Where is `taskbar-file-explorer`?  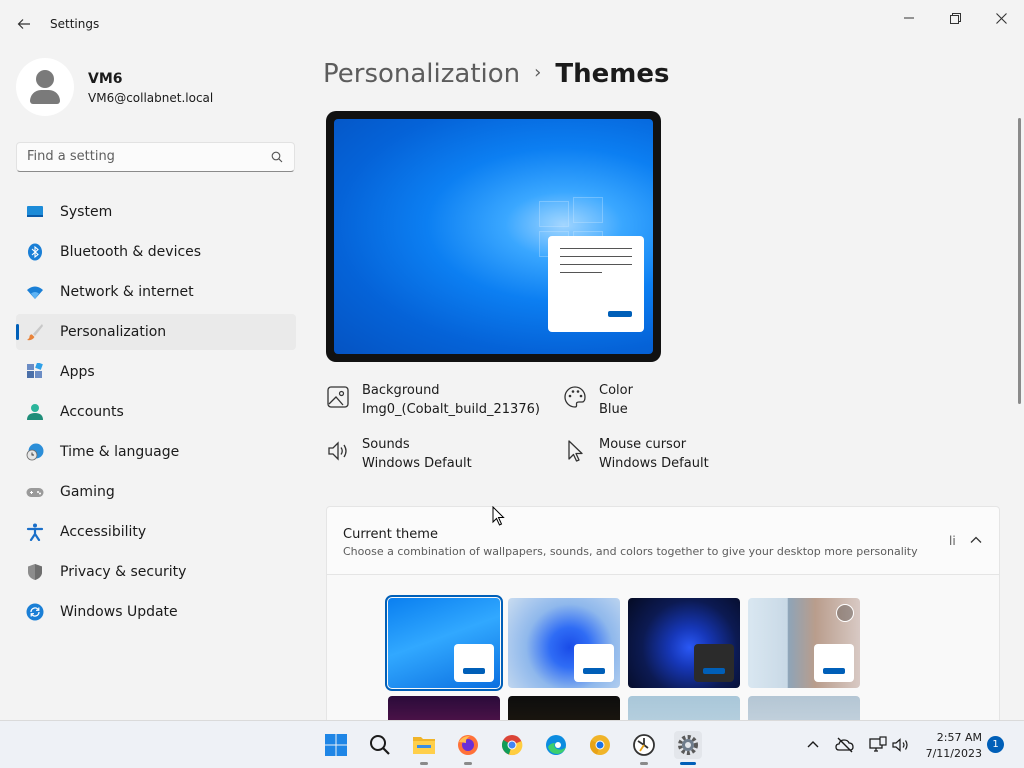
taskbar-file-explorer is located at coordinates (424, 748).